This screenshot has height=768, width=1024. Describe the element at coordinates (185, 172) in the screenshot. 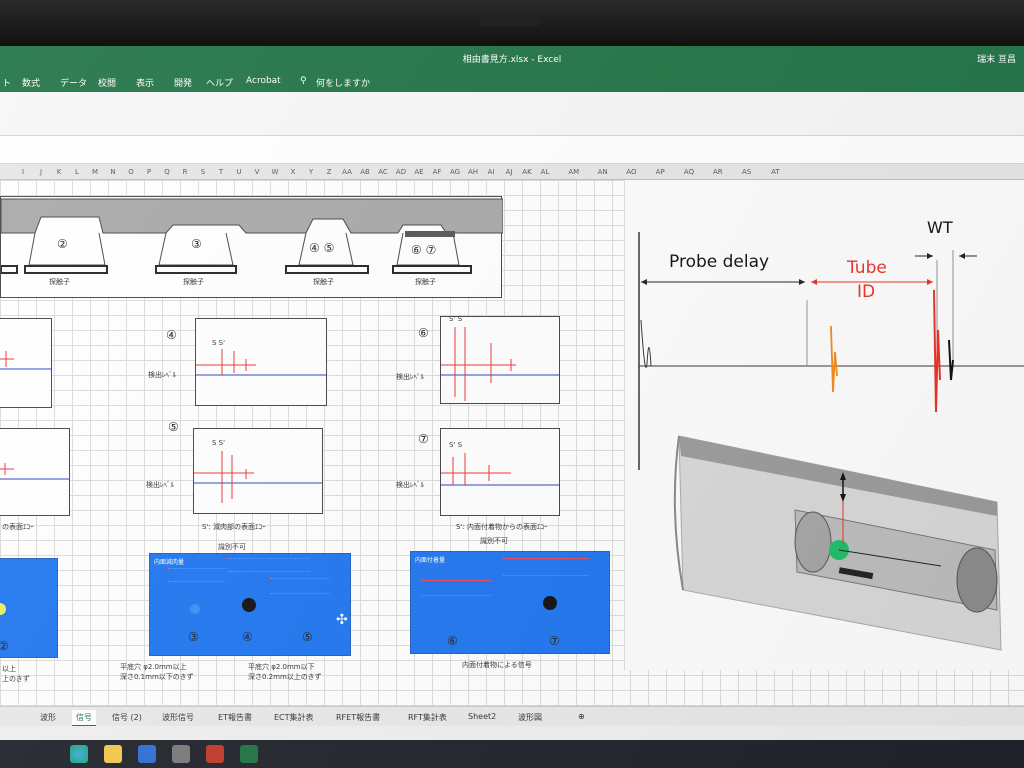

I see `column-header: R` at that location.